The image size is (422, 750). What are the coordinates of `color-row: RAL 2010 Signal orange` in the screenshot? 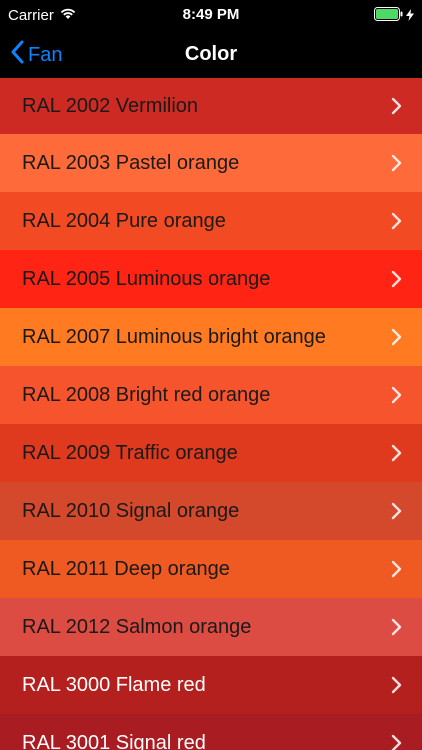 It's located at (211, 511).